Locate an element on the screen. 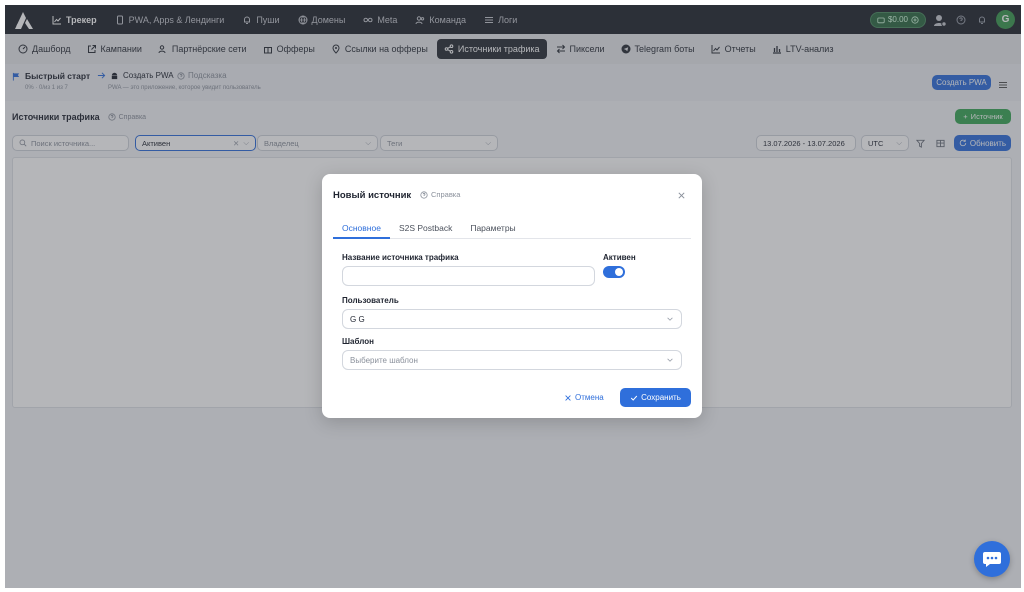  modal-title: Новый источник is located at coordinates (372, 195).